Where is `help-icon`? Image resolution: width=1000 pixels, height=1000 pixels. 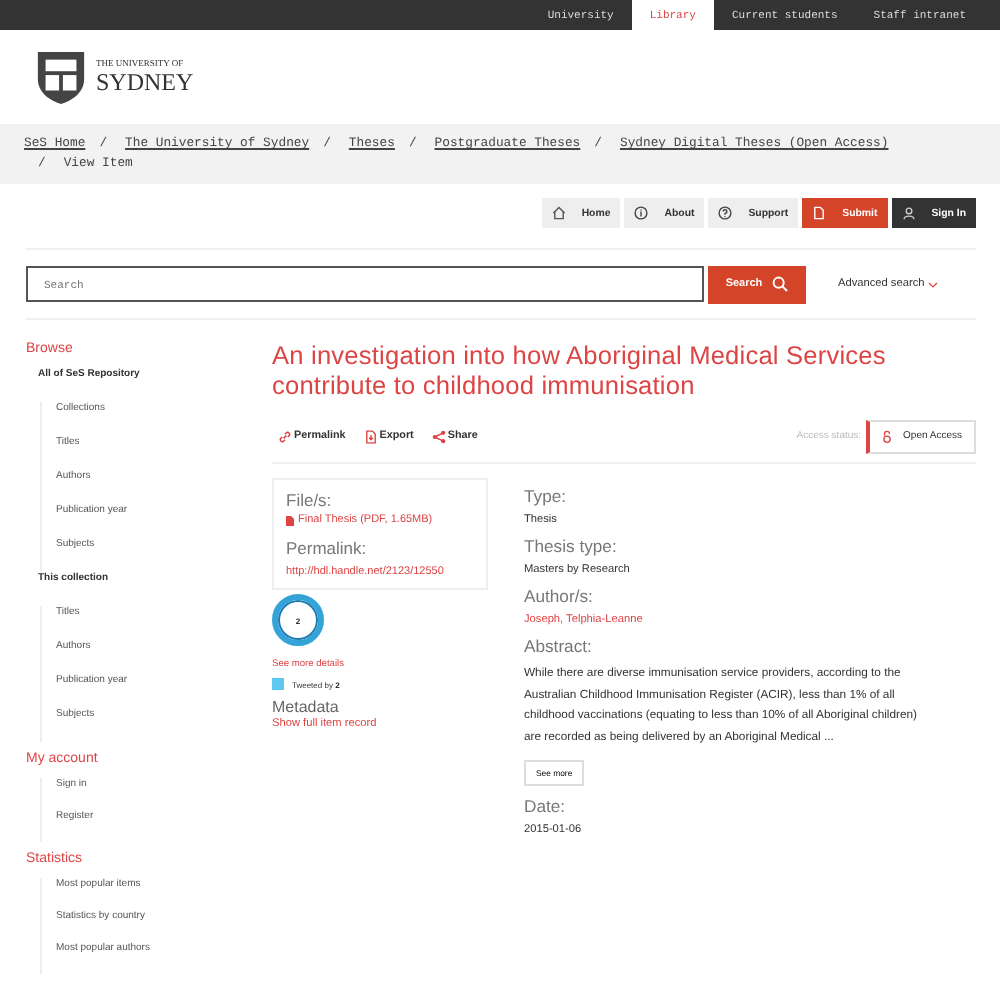
help-icon is located at coordinates (725, 213).